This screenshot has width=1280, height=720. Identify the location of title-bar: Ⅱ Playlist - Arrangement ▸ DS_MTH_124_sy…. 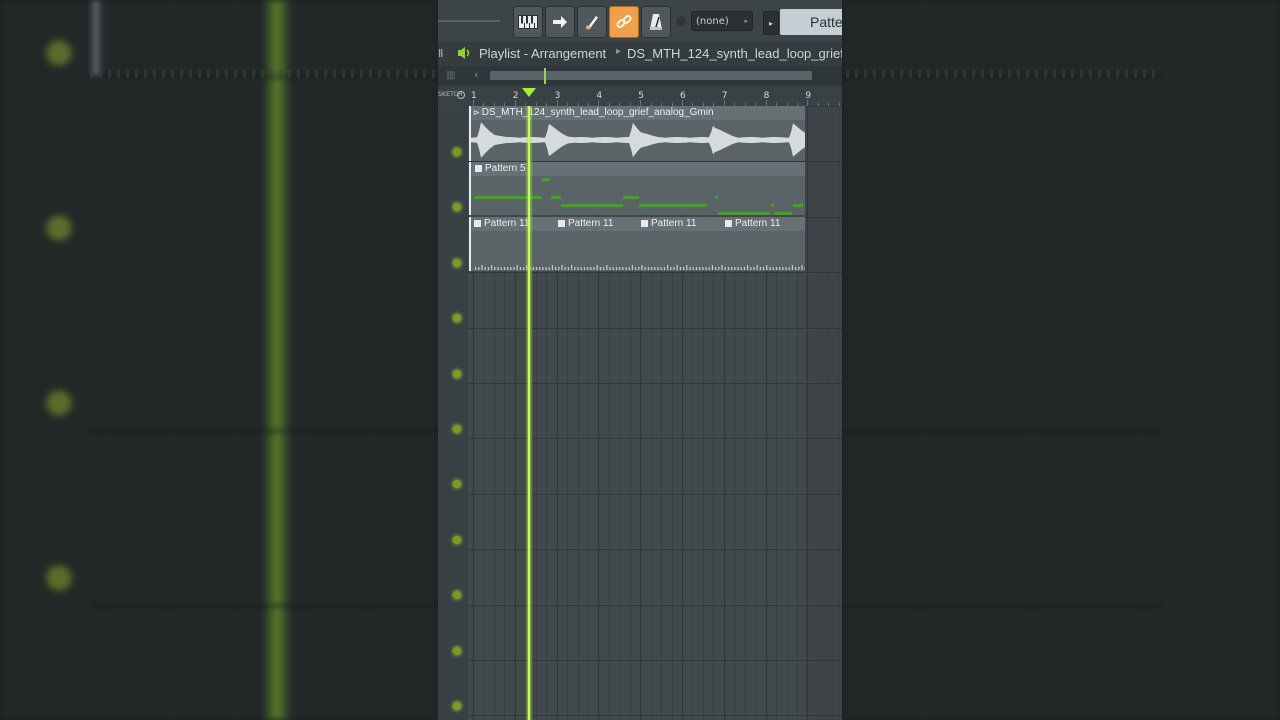
(640, 54).